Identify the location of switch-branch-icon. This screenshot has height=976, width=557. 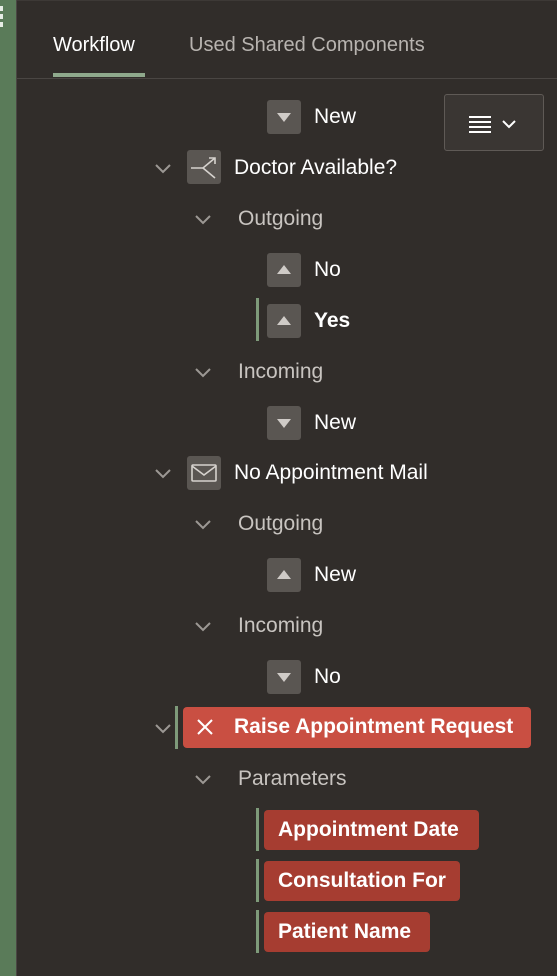
(204, 167).